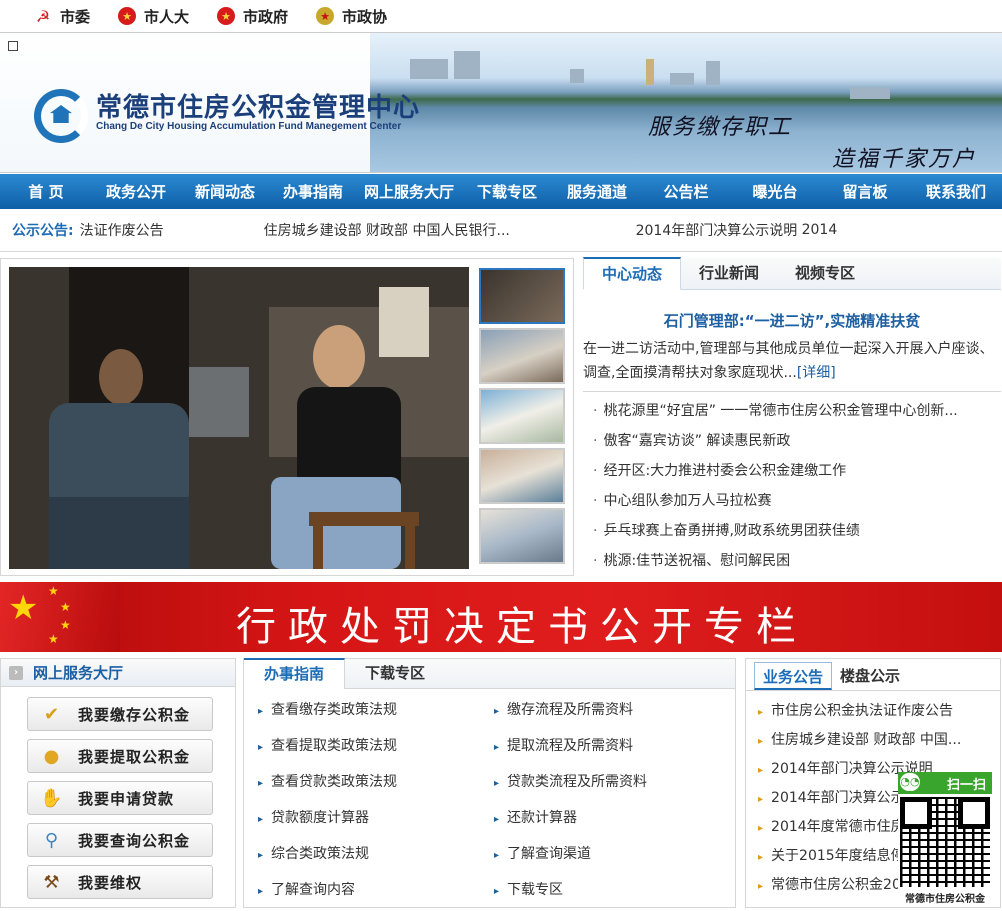 This screenshot has width=1002, height=911. What do you see at coordinates (820, 230) in the screenshot?
I see `notice-item: 2014` at bounding box center [820, 230].